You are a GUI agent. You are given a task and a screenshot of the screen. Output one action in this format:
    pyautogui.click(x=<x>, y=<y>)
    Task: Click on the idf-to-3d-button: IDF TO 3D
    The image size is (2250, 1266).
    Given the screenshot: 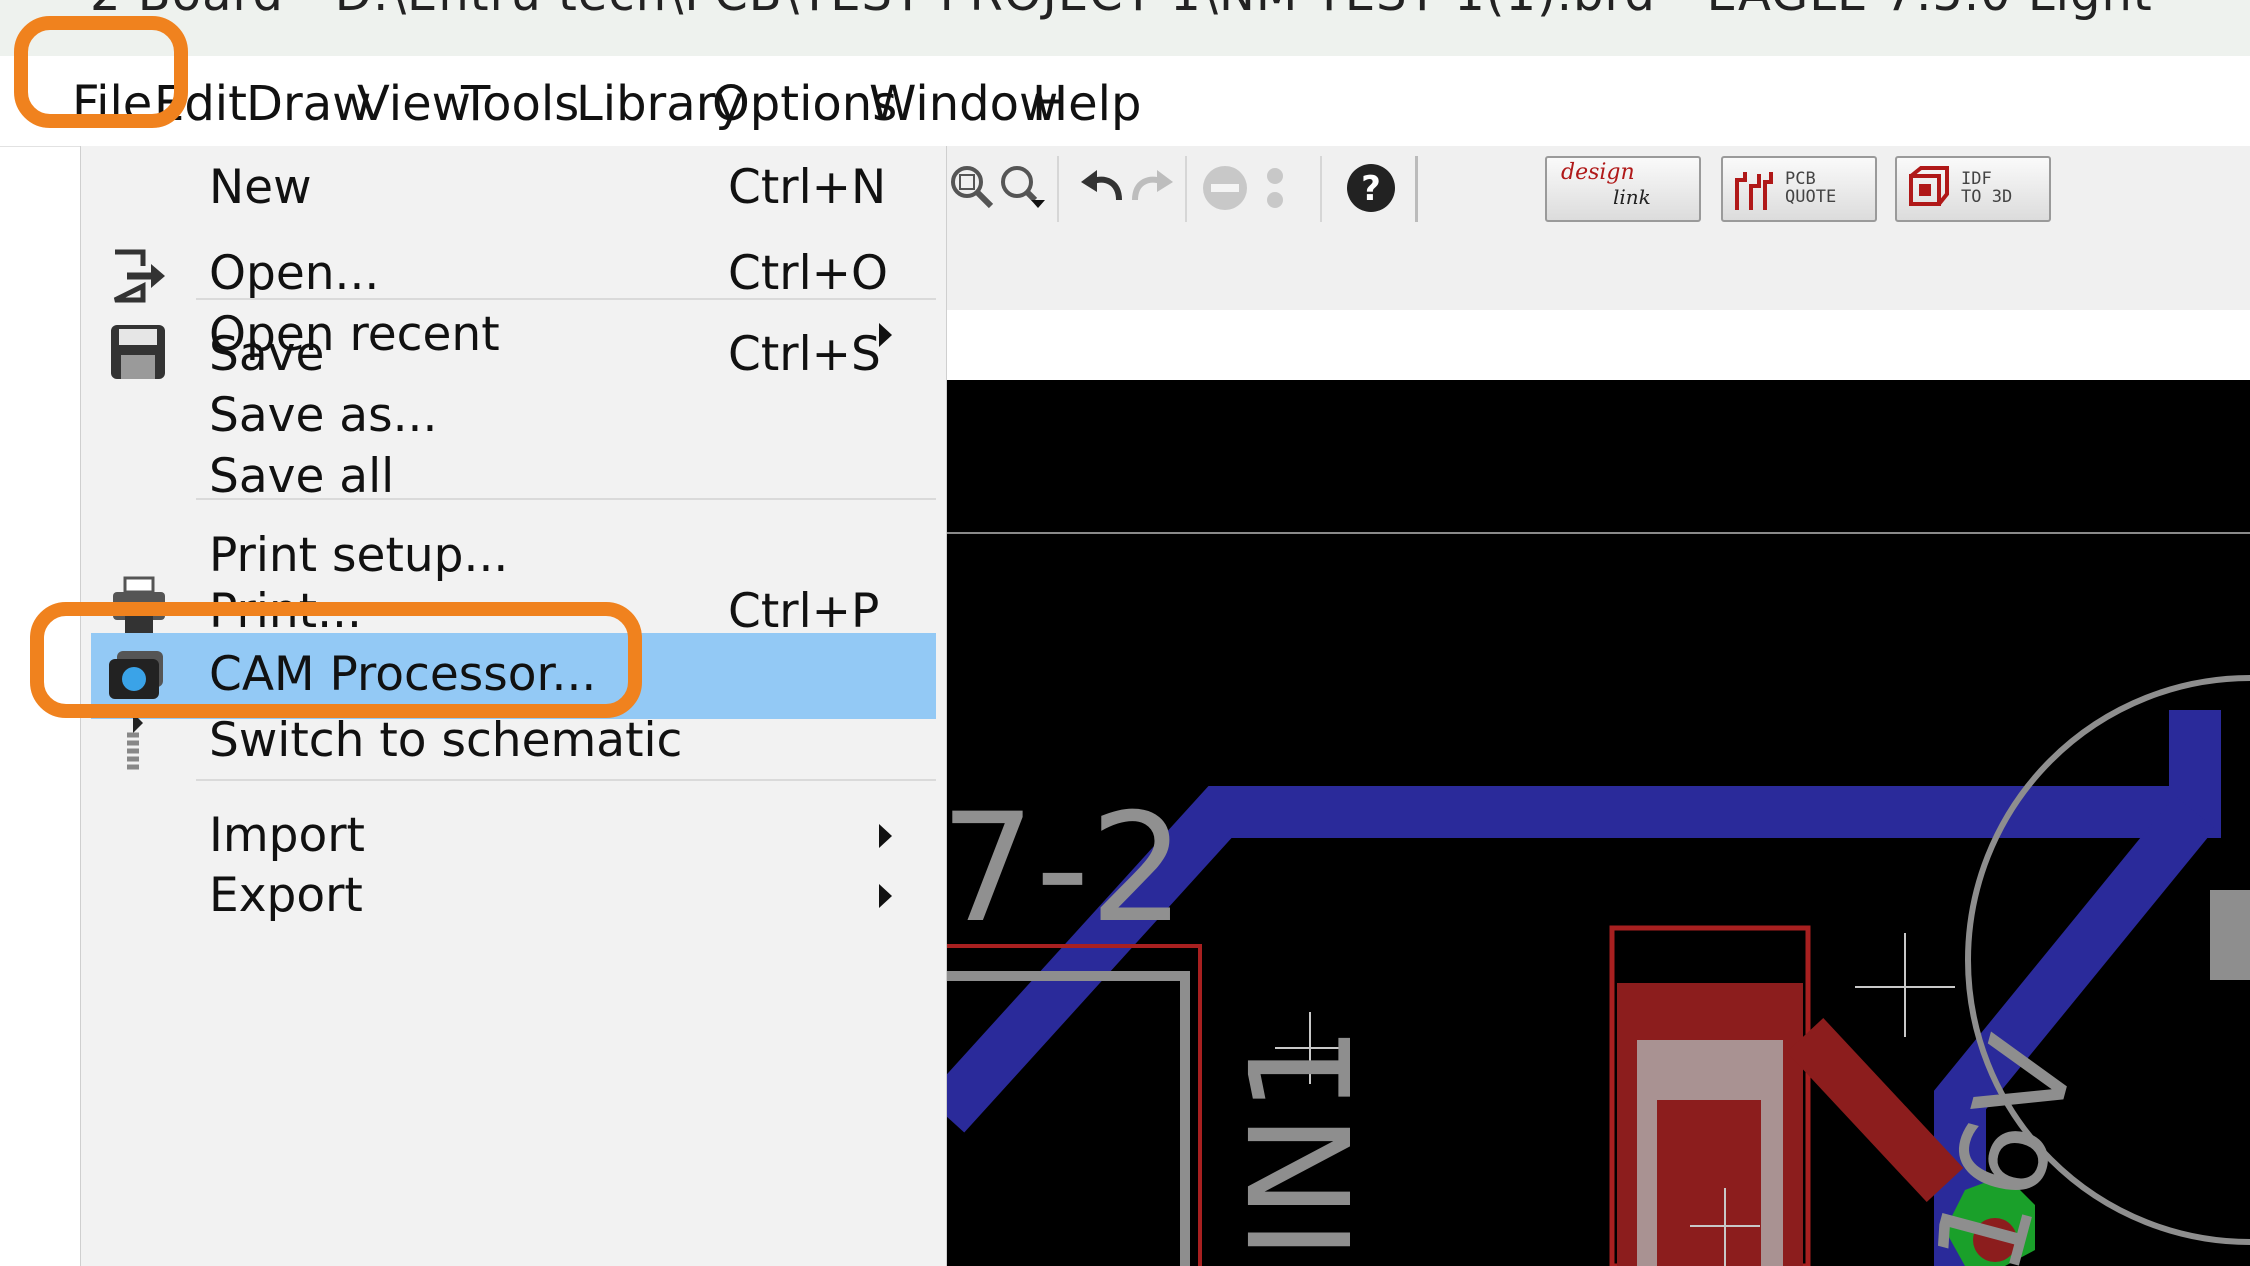 What is the action you would take?
    pyautogui.click(x=1973, y=189)
    